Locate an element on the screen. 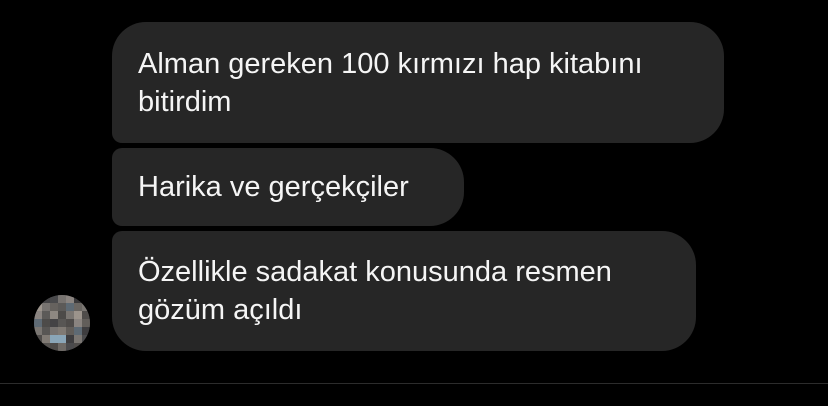 This screenshot has height=406, width=828. message-bubble: Harika ve gerçekçiler is located at coordinates (288, 187).